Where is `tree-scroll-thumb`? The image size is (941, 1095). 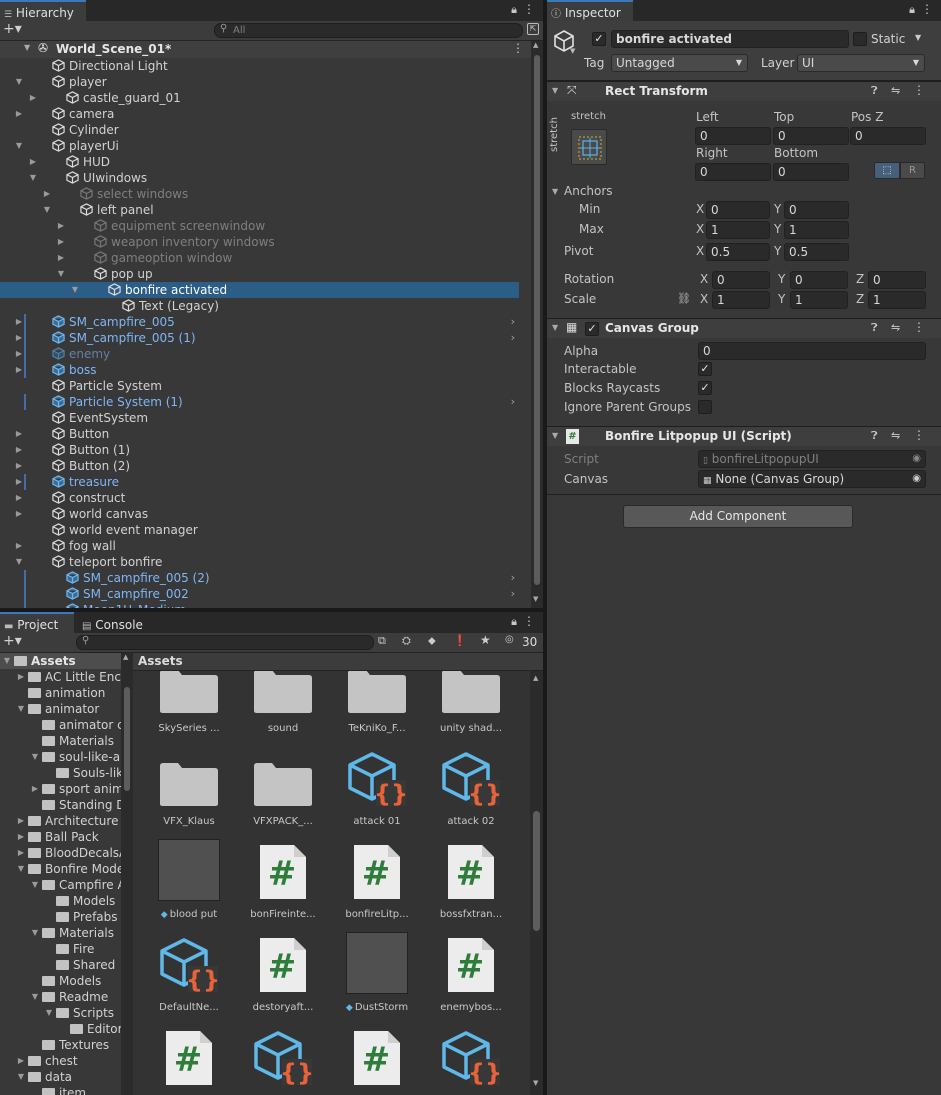 tree-scroll-thumb is located at coordinates (127, 739).